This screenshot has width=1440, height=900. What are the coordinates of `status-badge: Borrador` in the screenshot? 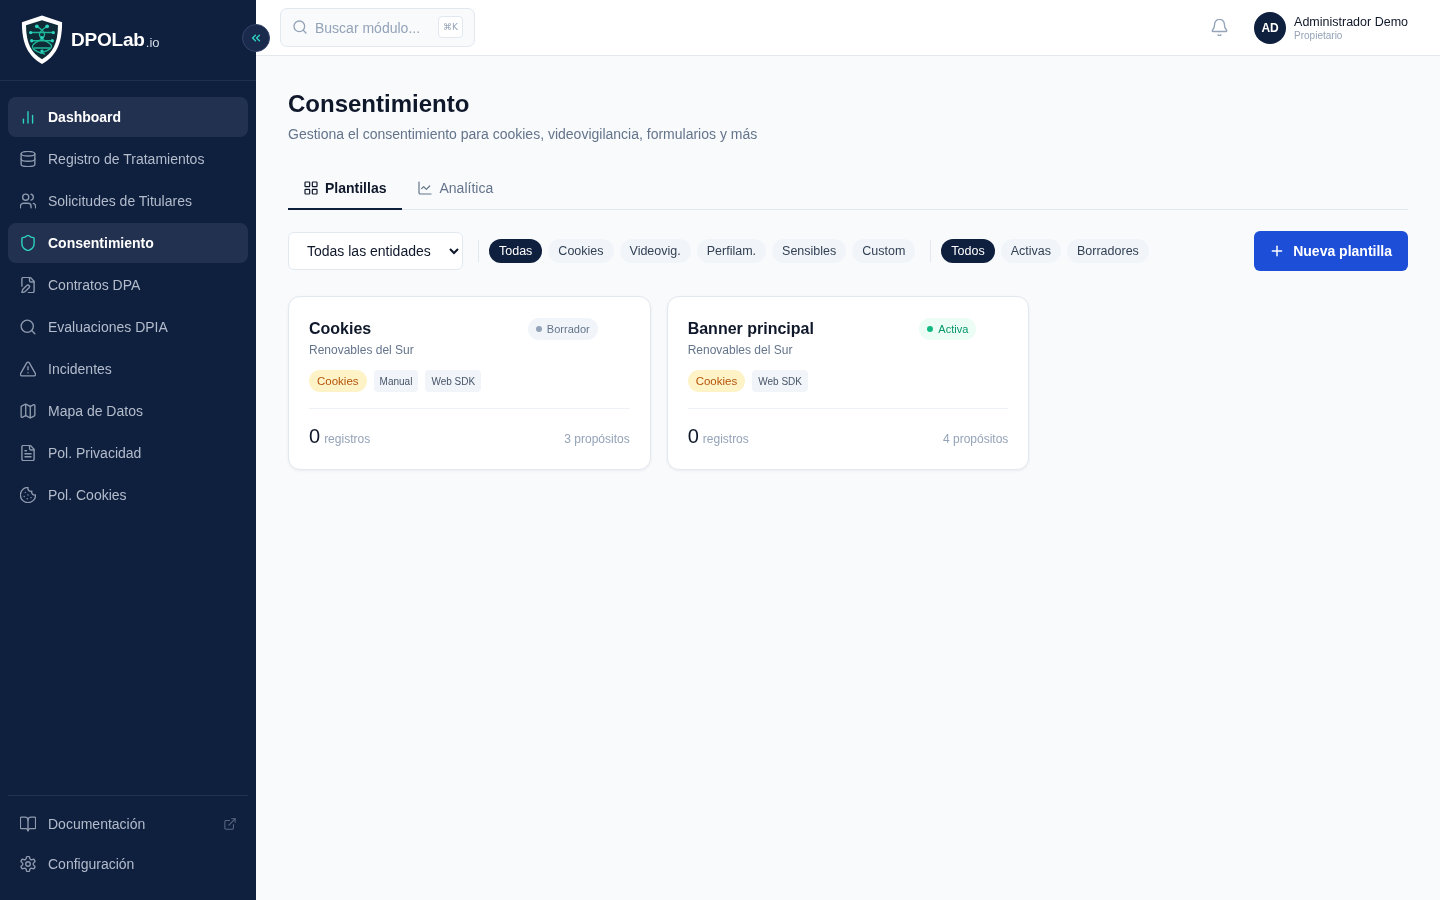 It's located at (562, 329).